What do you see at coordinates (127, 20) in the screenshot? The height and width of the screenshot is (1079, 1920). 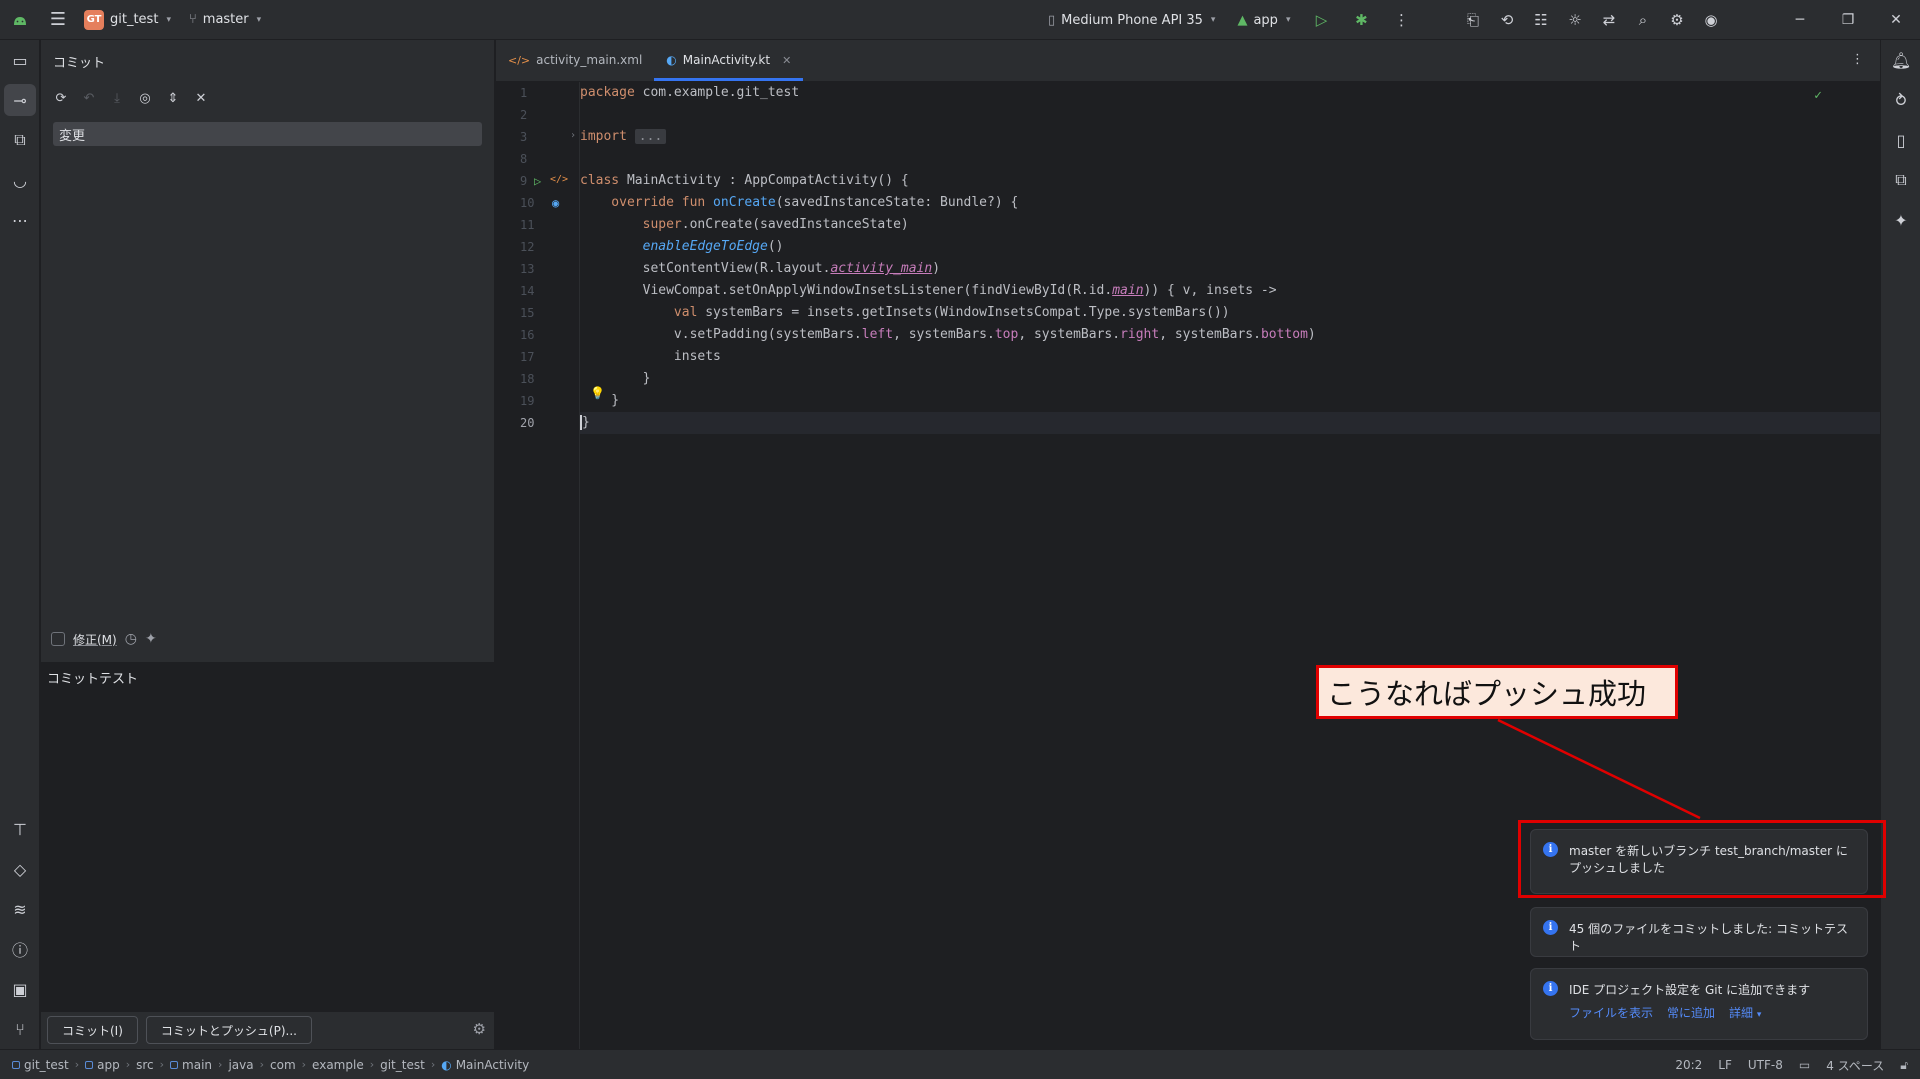 I see `project-selector: GT git_test ▾` at bounding box center [127, 20].